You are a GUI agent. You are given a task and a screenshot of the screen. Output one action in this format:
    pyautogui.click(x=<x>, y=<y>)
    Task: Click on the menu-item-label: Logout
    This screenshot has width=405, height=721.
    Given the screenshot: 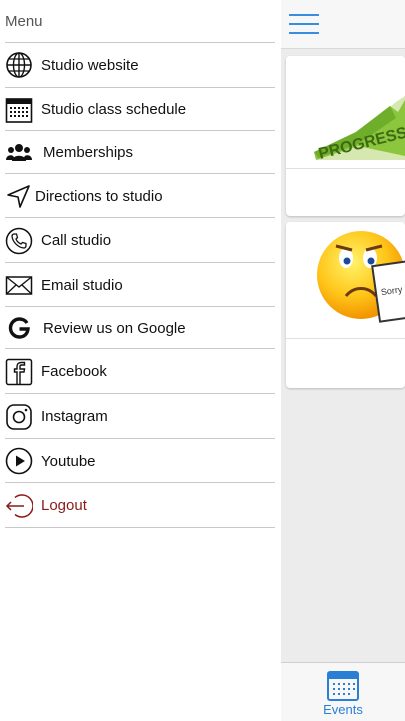 What is the action you would take?
    pyautogui.click(x=64, y=505)
    